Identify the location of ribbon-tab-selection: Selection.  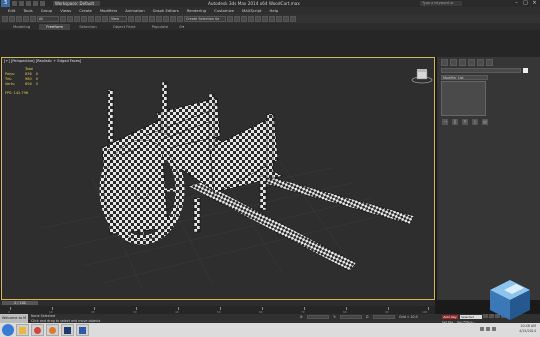
(88, 27).